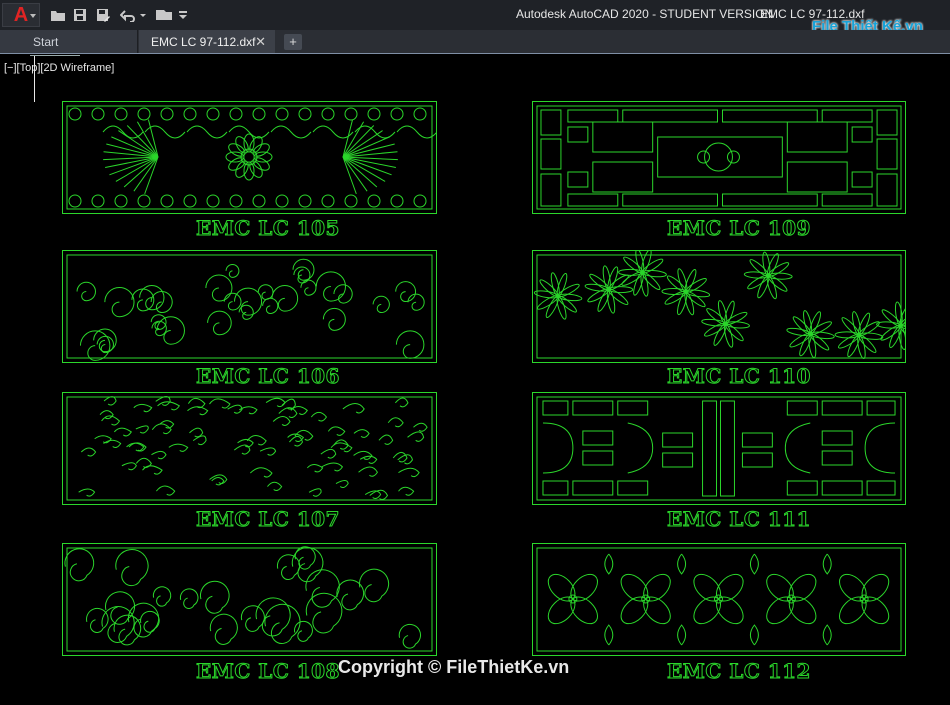 The height and width of the screenshot is (705, 950). I want to click on pattern-petals, so click(719, 599).